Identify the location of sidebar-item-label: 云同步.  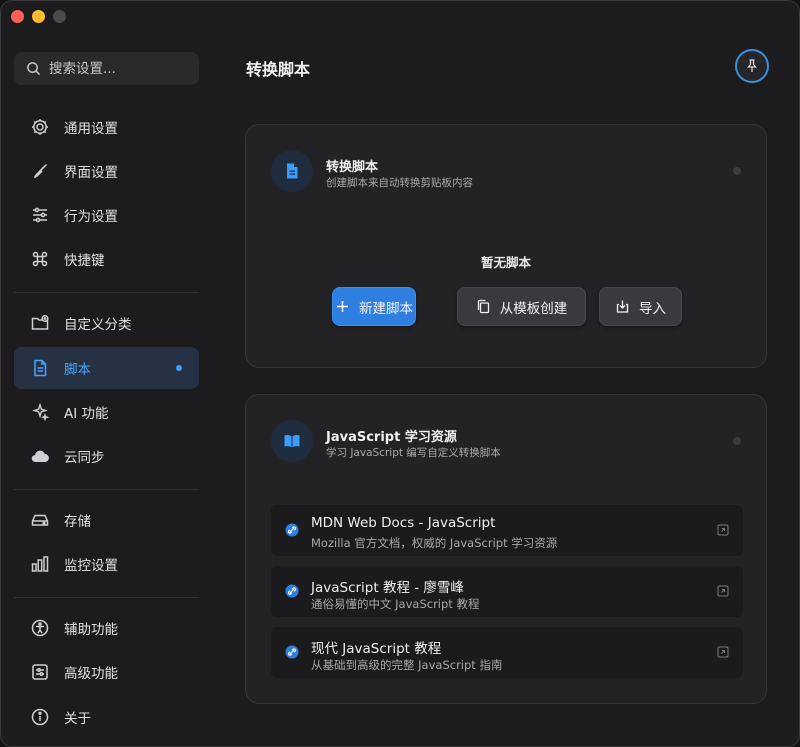
(84, 458).